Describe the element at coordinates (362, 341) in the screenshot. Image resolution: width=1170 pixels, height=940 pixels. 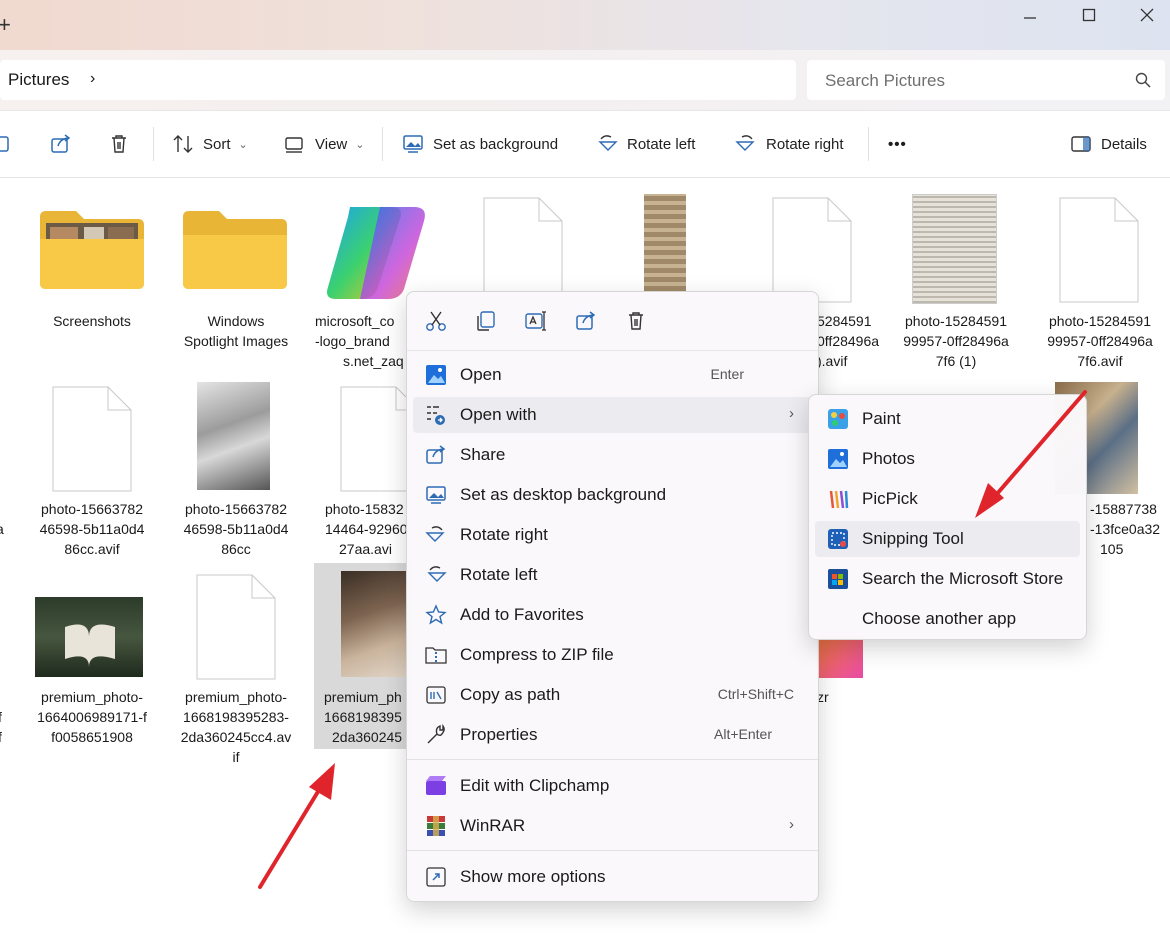
I see `file-microsoft-copilot-logo: microsoft_co -logo_brand s.net_zaq` at that location.